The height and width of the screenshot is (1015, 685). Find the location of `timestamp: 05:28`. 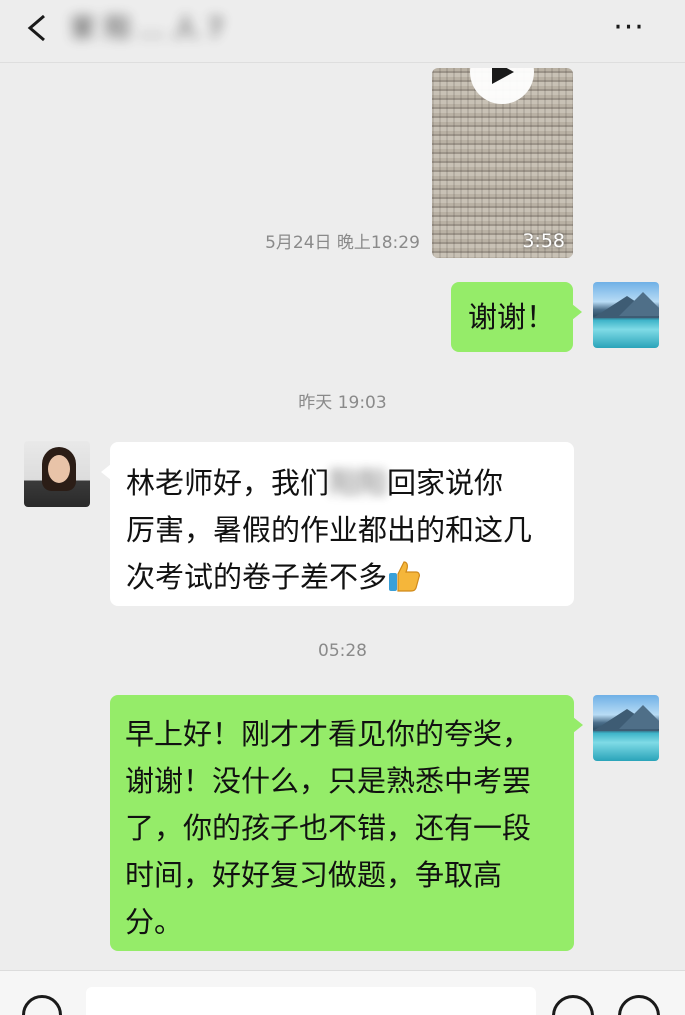

timestamp: 05:28 is located at coordinates (342, 651).